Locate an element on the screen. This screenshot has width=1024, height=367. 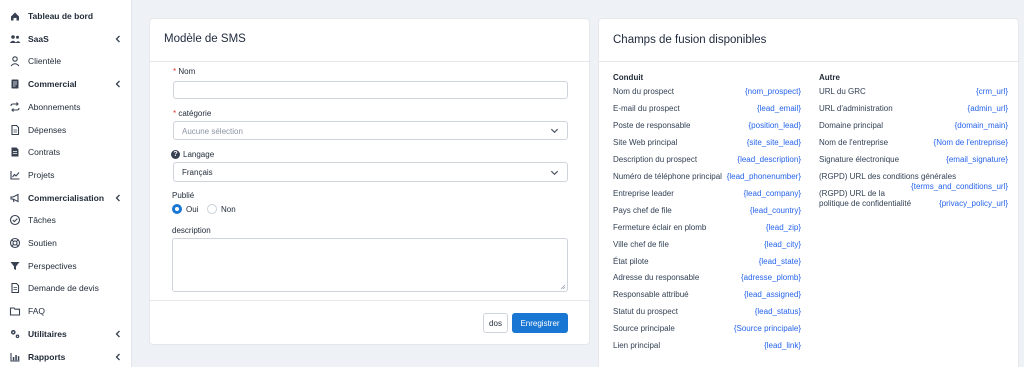
merge-field-key: {Source principale} is located at coordinates (767, 328).